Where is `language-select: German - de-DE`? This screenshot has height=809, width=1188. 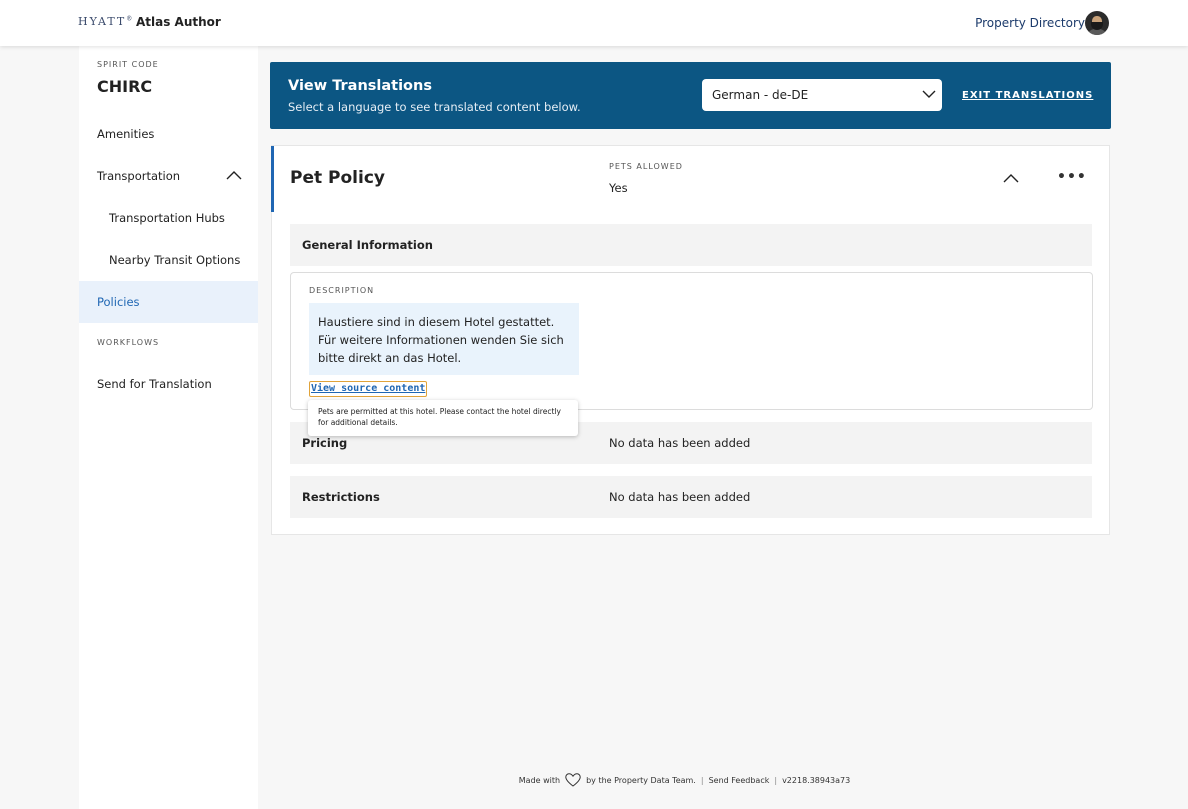
language-select: German - de-DE is located at coordinates (822, 95).